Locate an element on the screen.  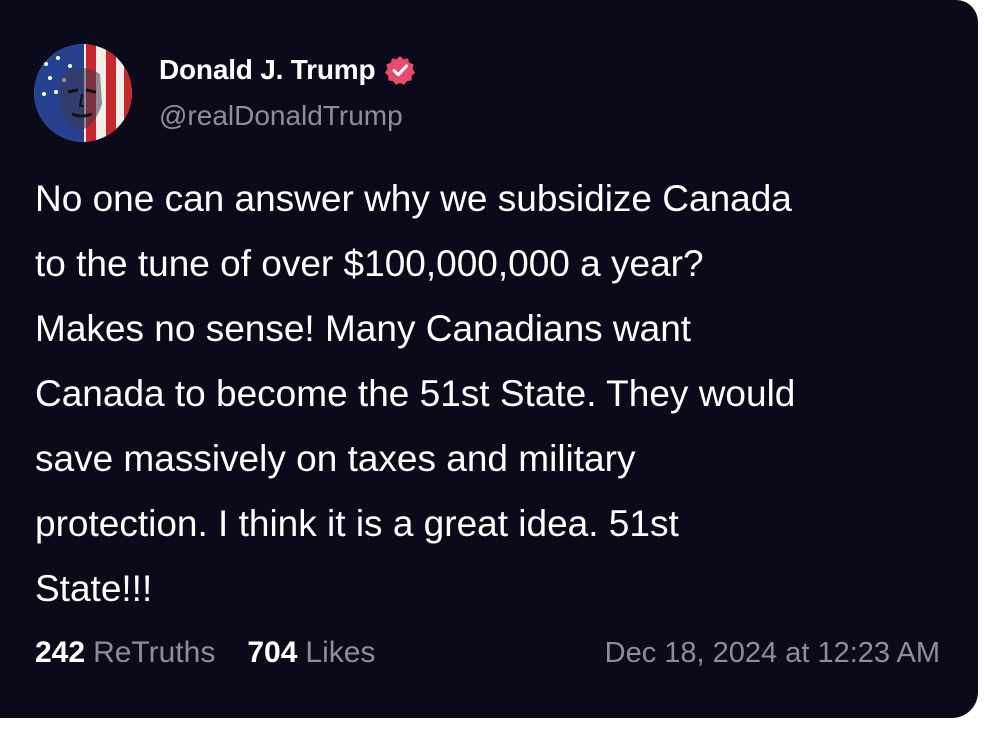
likes-label: Likes is located at coordinates (340, 652).